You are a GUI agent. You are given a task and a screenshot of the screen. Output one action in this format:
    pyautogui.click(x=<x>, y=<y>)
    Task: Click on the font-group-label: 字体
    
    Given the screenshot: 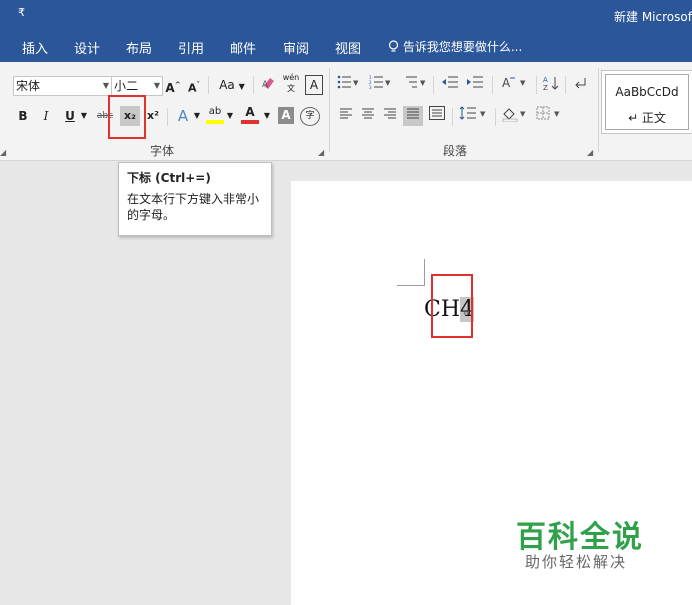 What is the action you would take?
    pyautogui.click(x=162, y=151)
    